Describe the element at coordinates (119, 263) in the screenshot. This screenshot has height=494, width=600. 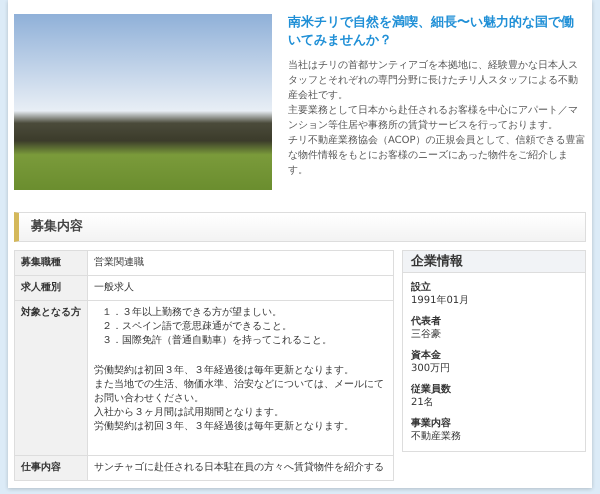
I see `cell-text: 営業関連職` at that location.